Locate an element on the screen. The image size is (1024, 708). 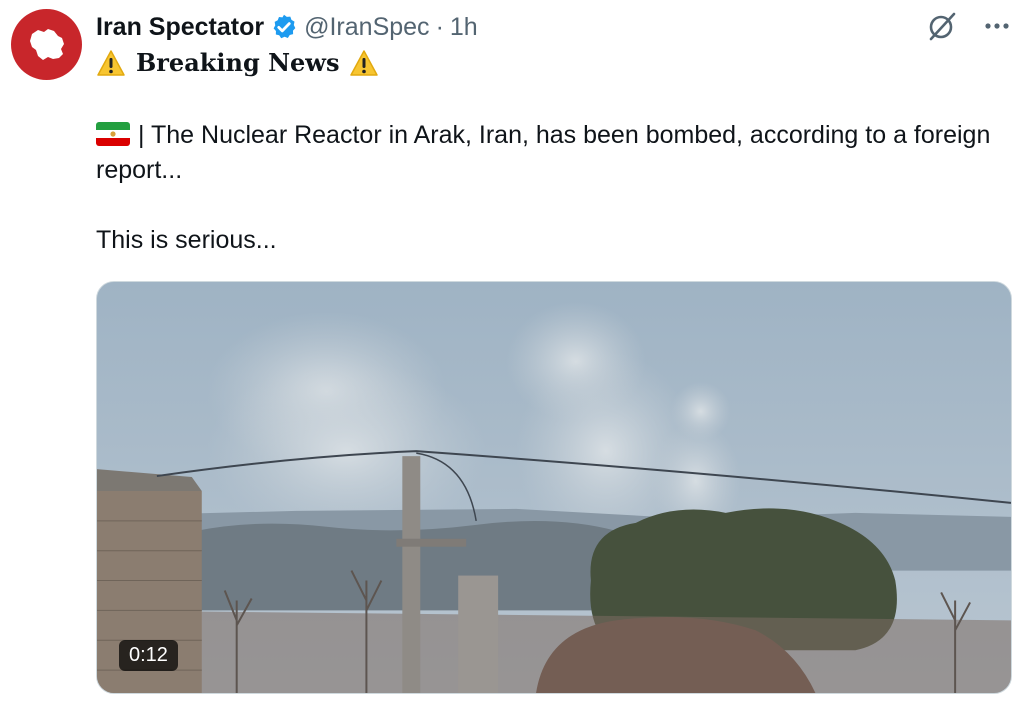
headline-text: Breaking News is located at coordinates (238, 62).